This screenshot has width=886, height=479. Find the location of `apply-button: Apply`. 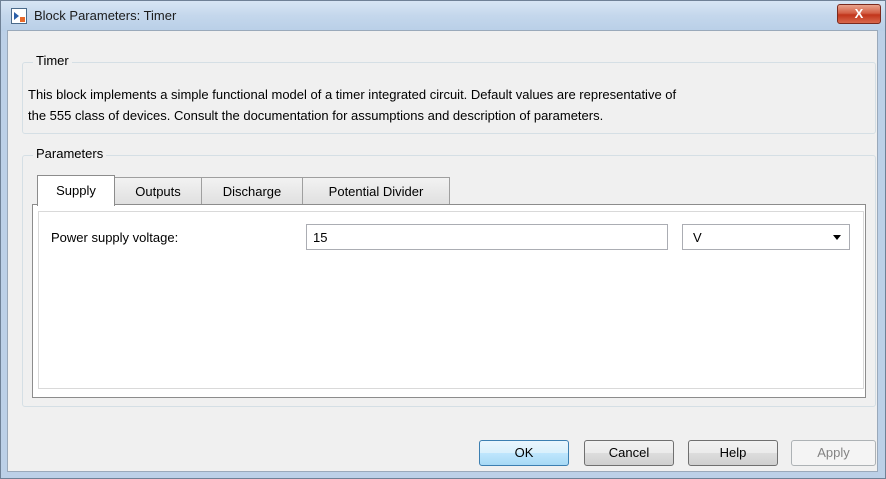

apply-button: Apply is located at coordinates (833, 453).